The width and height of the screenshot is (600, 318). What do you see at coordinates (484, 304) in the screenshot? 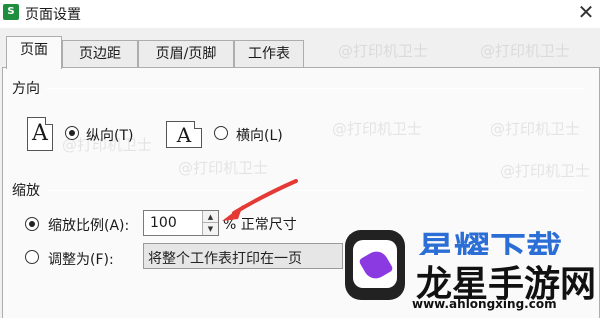
I see `brand-url: www.ahlongxing.com` at bounding box center [484, 304].